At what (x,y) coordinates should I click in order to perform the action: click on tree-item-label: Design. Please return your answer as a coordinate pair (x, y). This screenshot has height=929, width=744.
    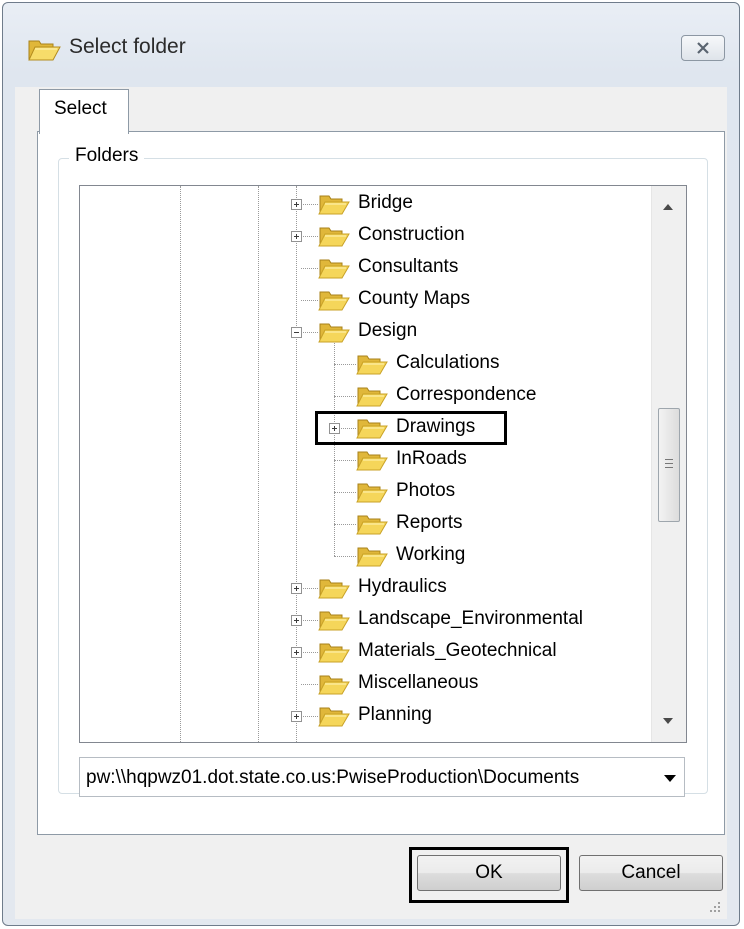
    Looking at the image, I should click on (387, 331).